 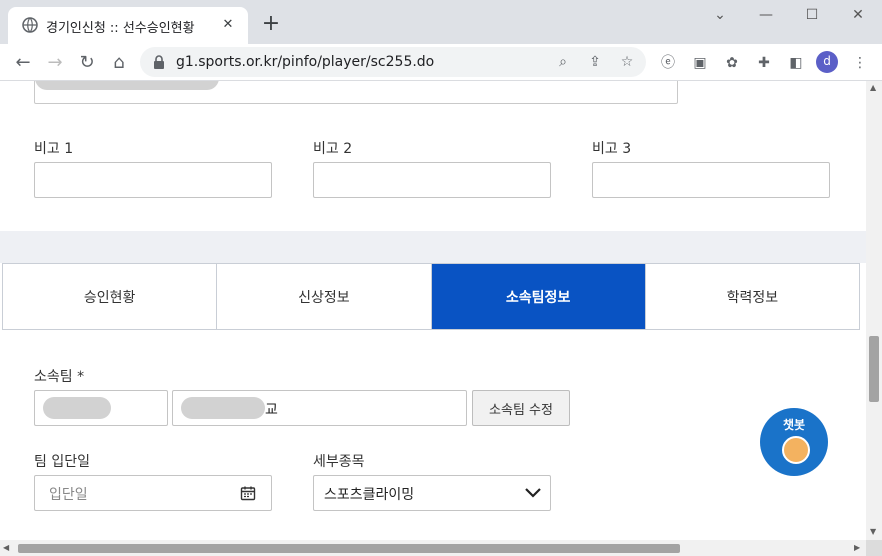 What do you see at coordinates (369, 495) in the screenshot?
I see `sub-event-value: 스포츠클라이밍` at bounding box center [369, 495].